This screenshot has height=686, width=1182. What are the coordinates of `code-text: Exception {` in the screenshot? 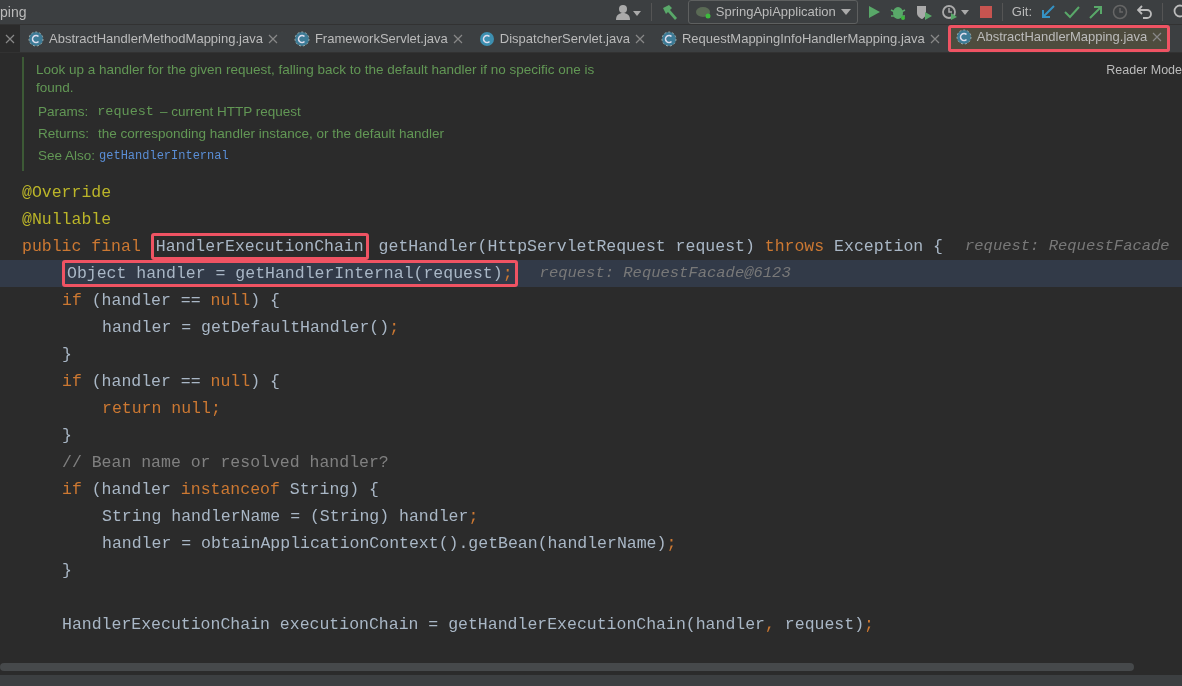 It's located at (888, 247).